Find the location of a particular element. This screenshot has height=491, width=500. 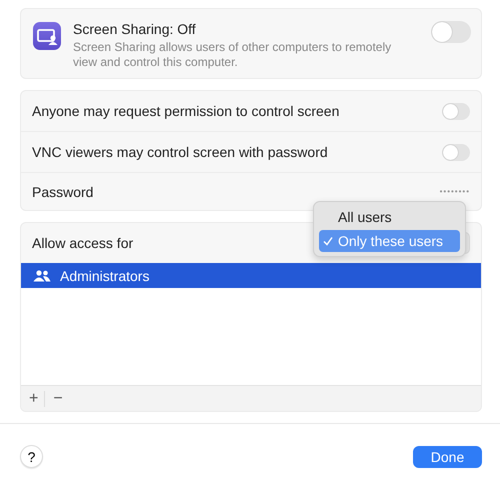

access-label: Allow access for is located at coordinates (83, 243).